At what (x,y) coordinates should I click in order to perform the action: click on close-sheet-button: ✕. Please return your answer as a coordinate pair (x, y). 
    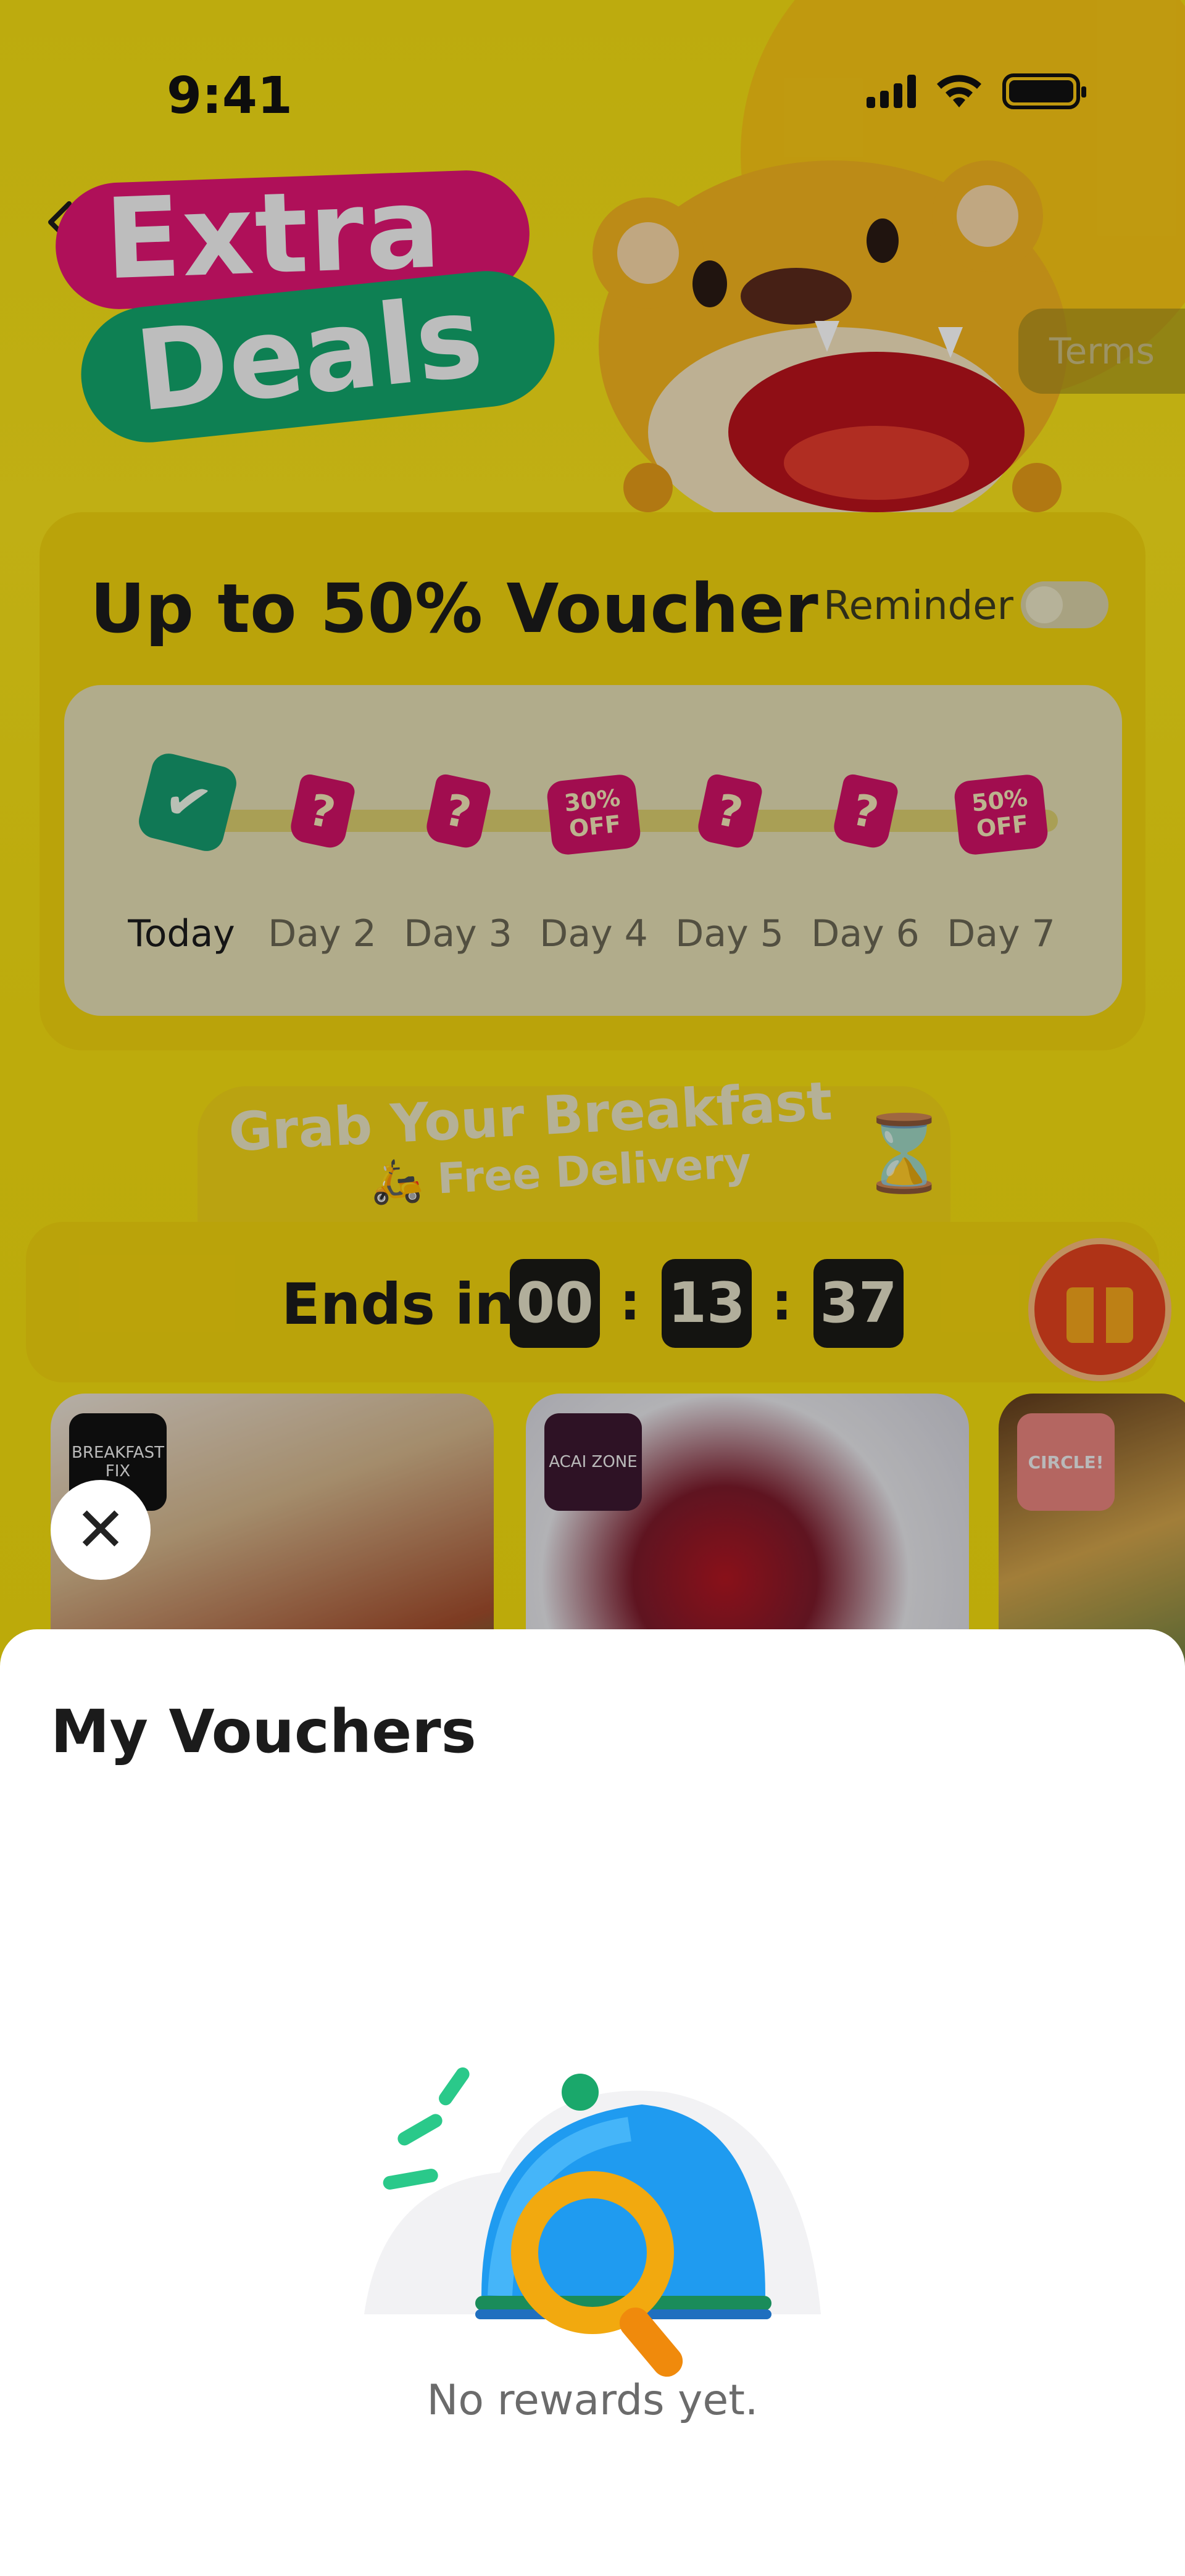
    Looking at the image, I should click on (101, 1530).